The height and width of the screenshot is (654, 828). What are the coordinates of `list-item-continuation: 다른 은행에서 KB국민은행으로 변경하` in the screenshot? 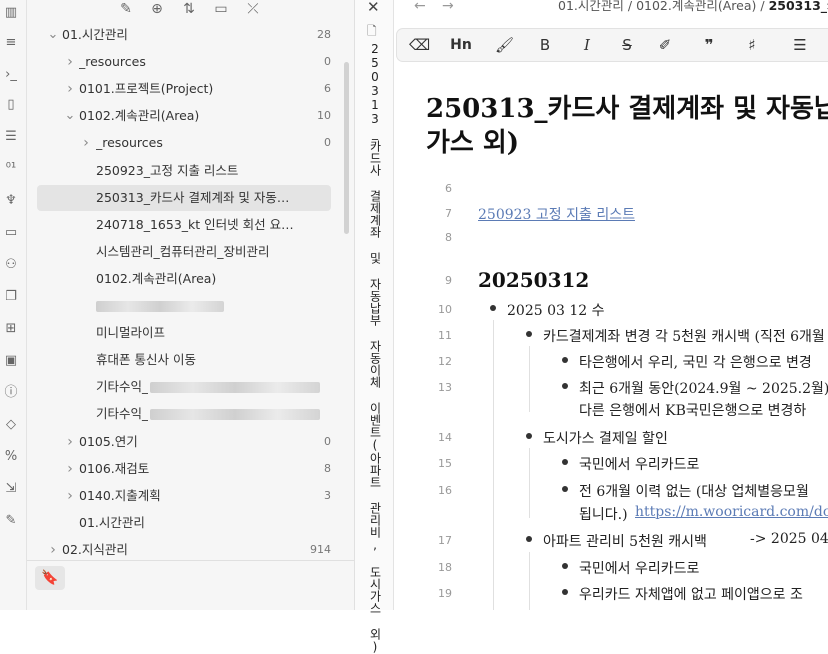 It's located at (692, 410).